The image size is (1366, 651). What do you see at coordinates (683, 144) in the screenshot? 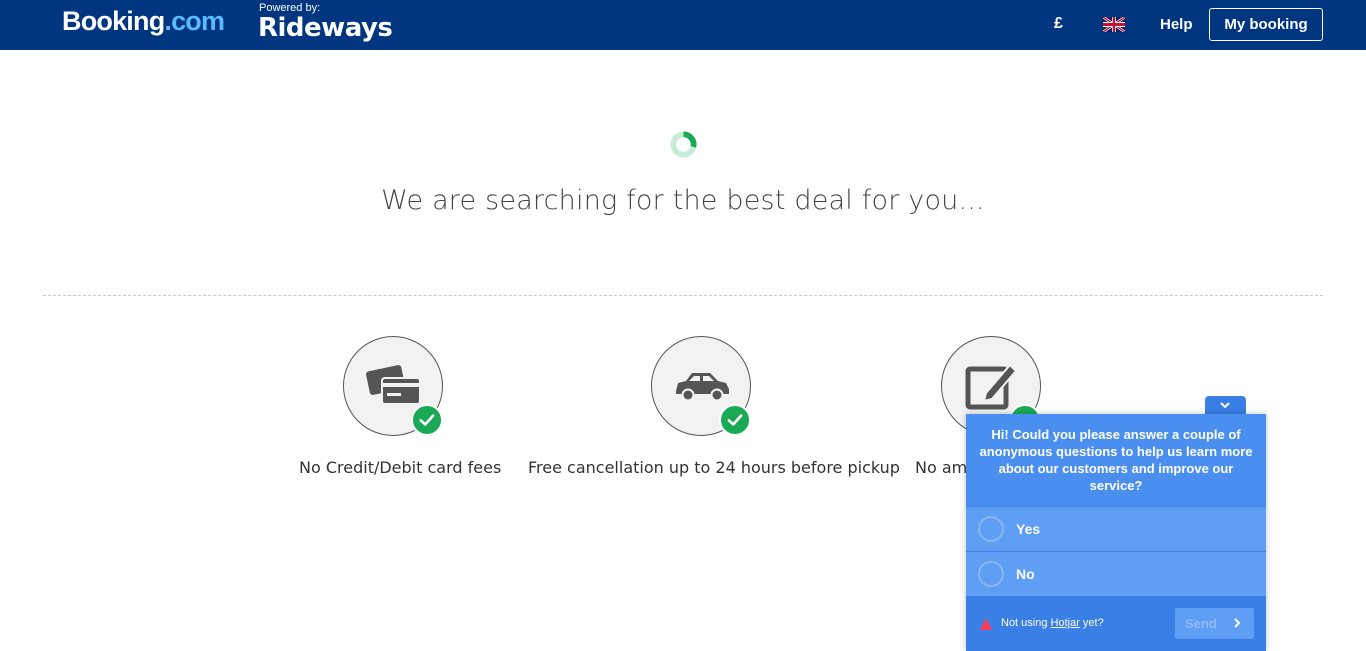
I see `spinner-icon` at bounding box center [683, 144].